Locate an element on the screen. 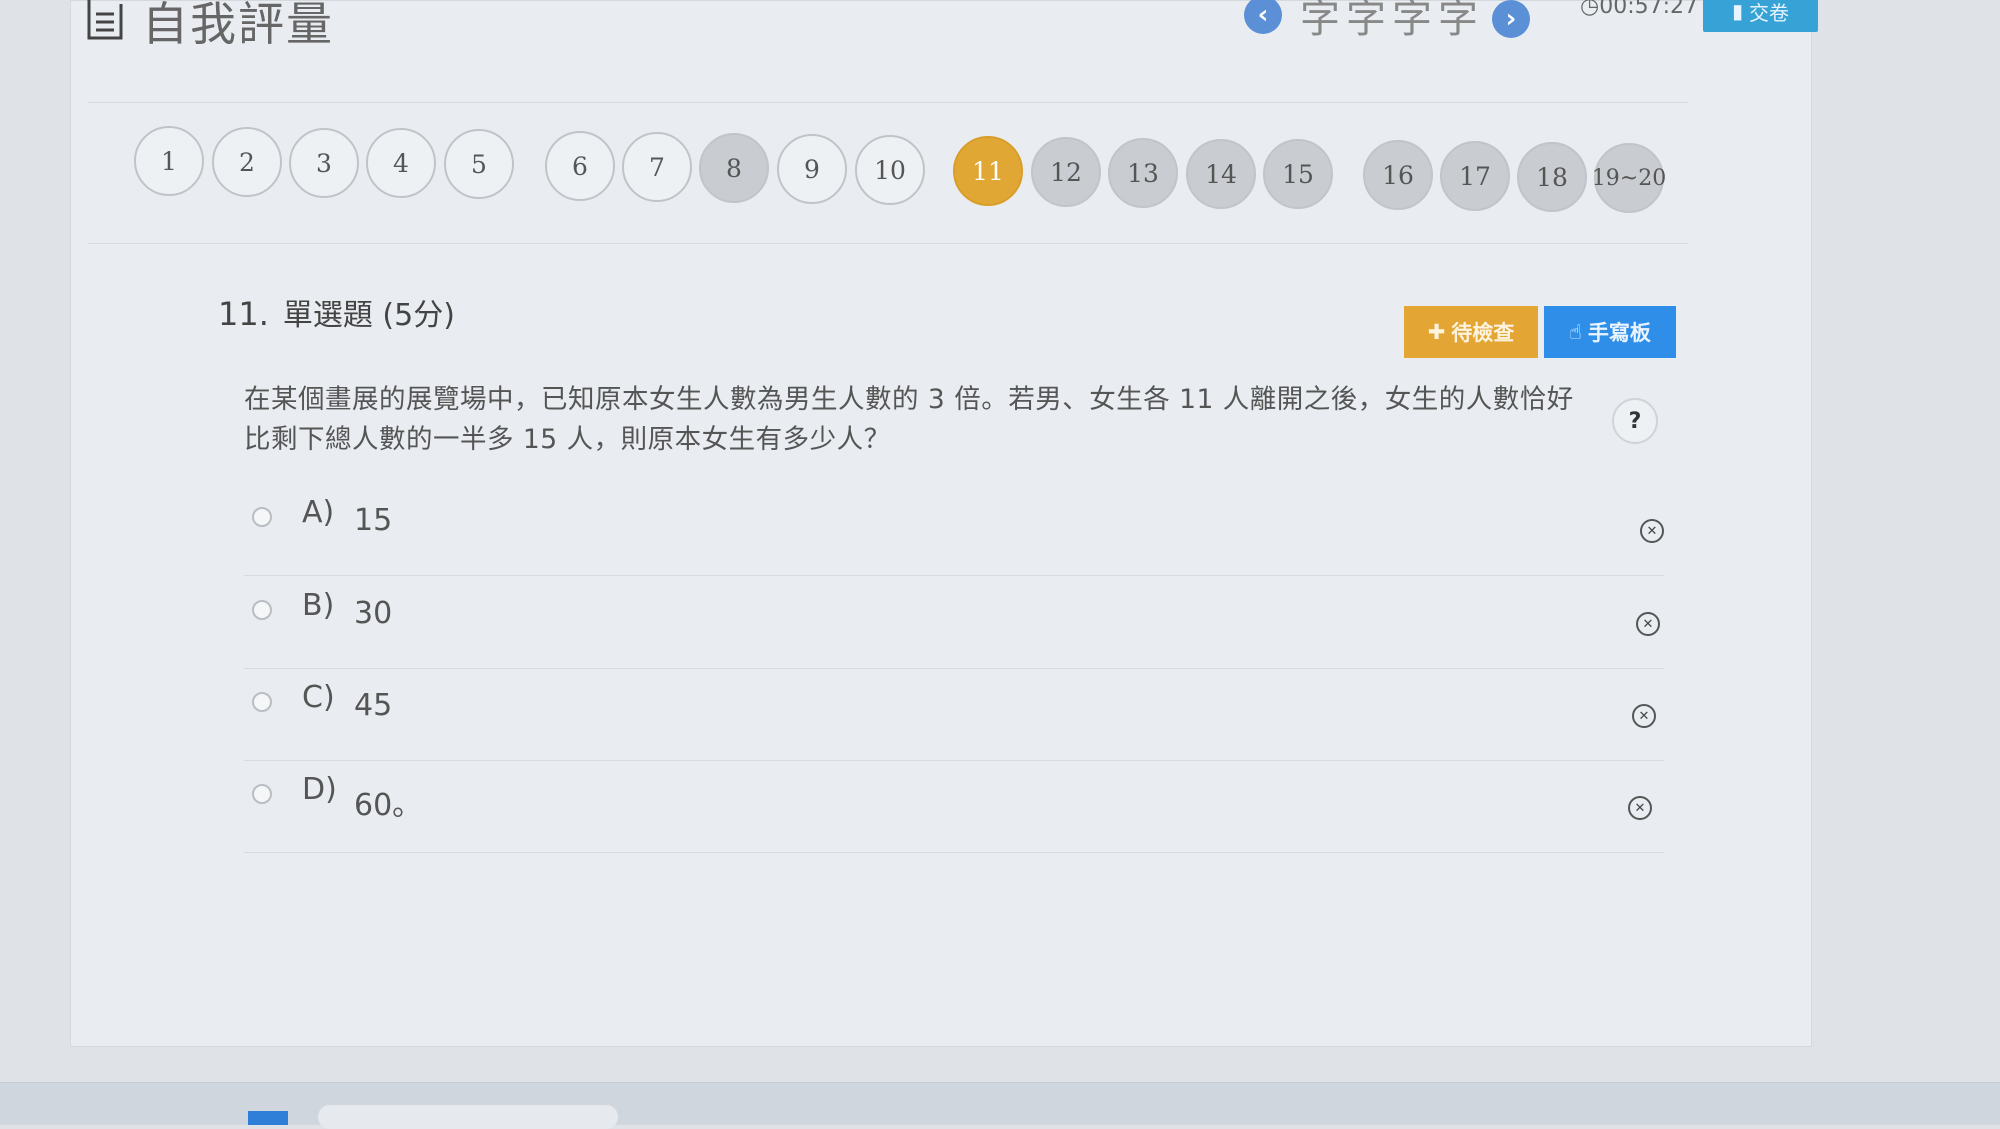 The height and width of the screenshot is (1129, 2000). option-c-radio is located at coordinates (262, 702).